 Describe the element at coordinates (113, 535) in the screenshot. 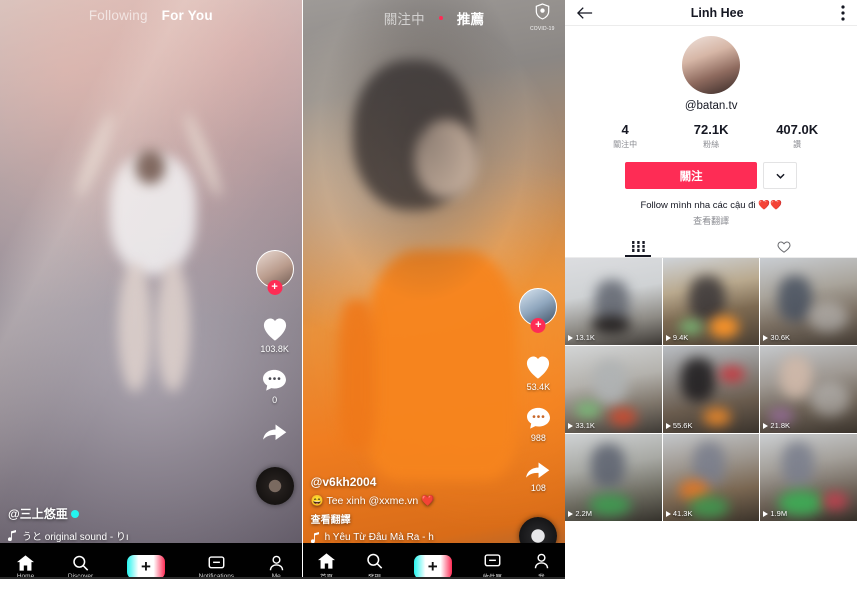

I see `music-row: うと original sound - りı` at that location.